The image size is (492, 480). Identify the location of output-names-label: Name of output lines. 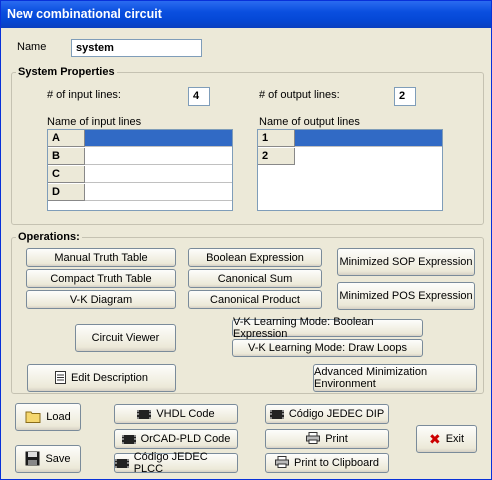
(309, 122).